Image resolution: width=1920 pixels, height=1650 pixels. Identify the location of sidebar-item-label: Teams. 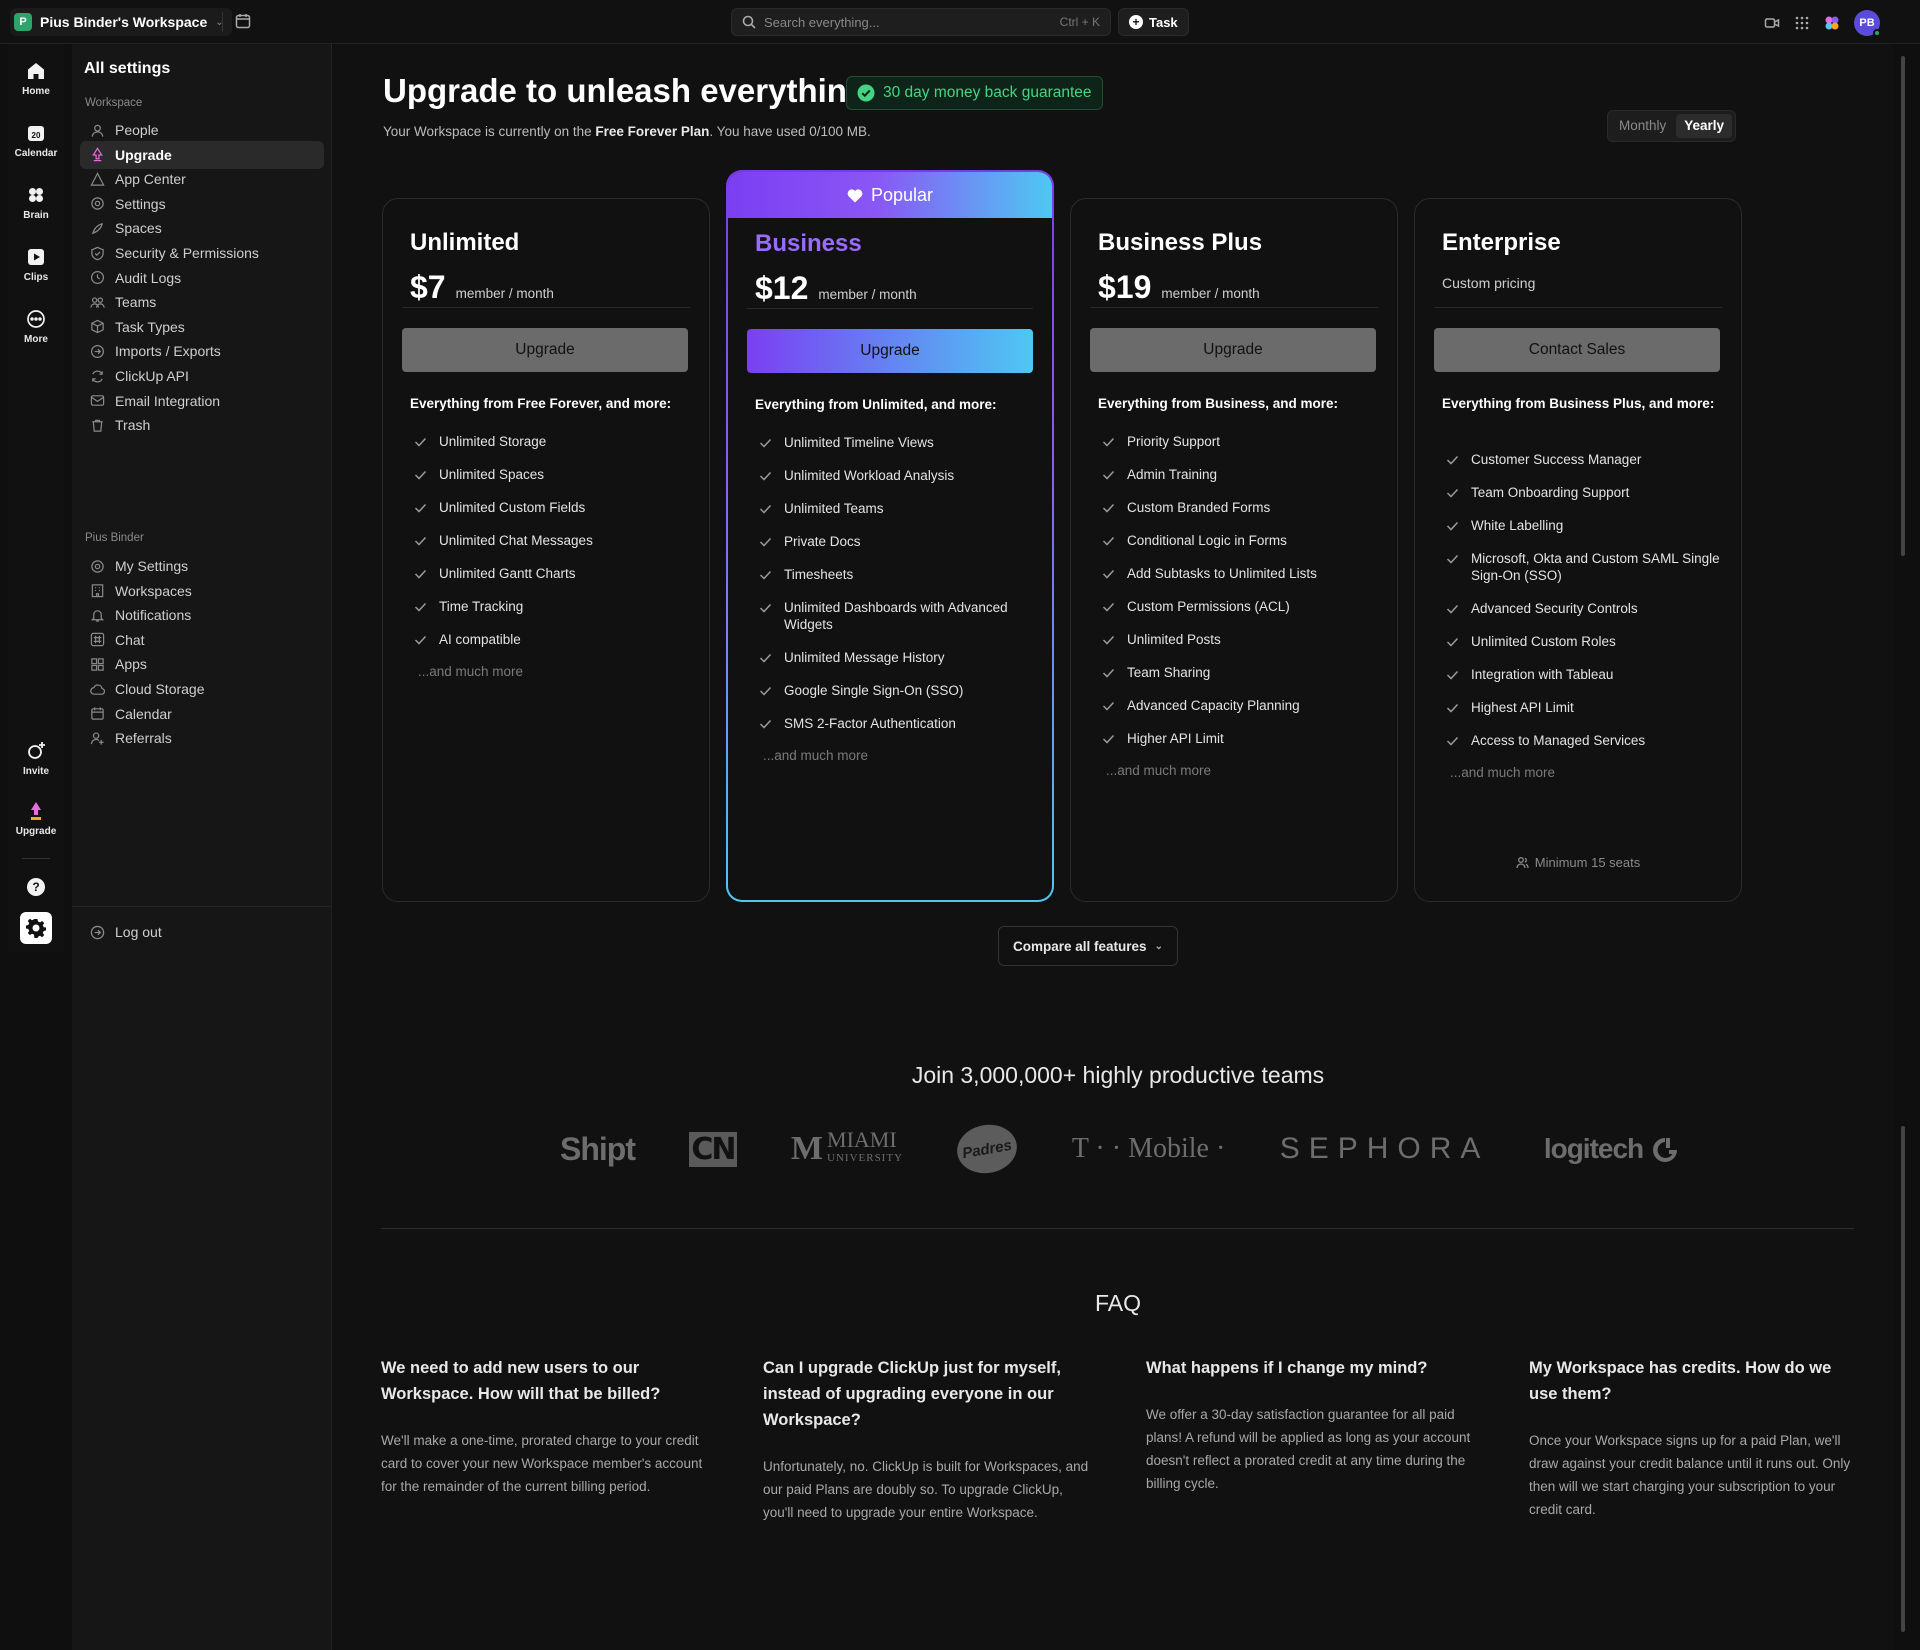
(136, 302).